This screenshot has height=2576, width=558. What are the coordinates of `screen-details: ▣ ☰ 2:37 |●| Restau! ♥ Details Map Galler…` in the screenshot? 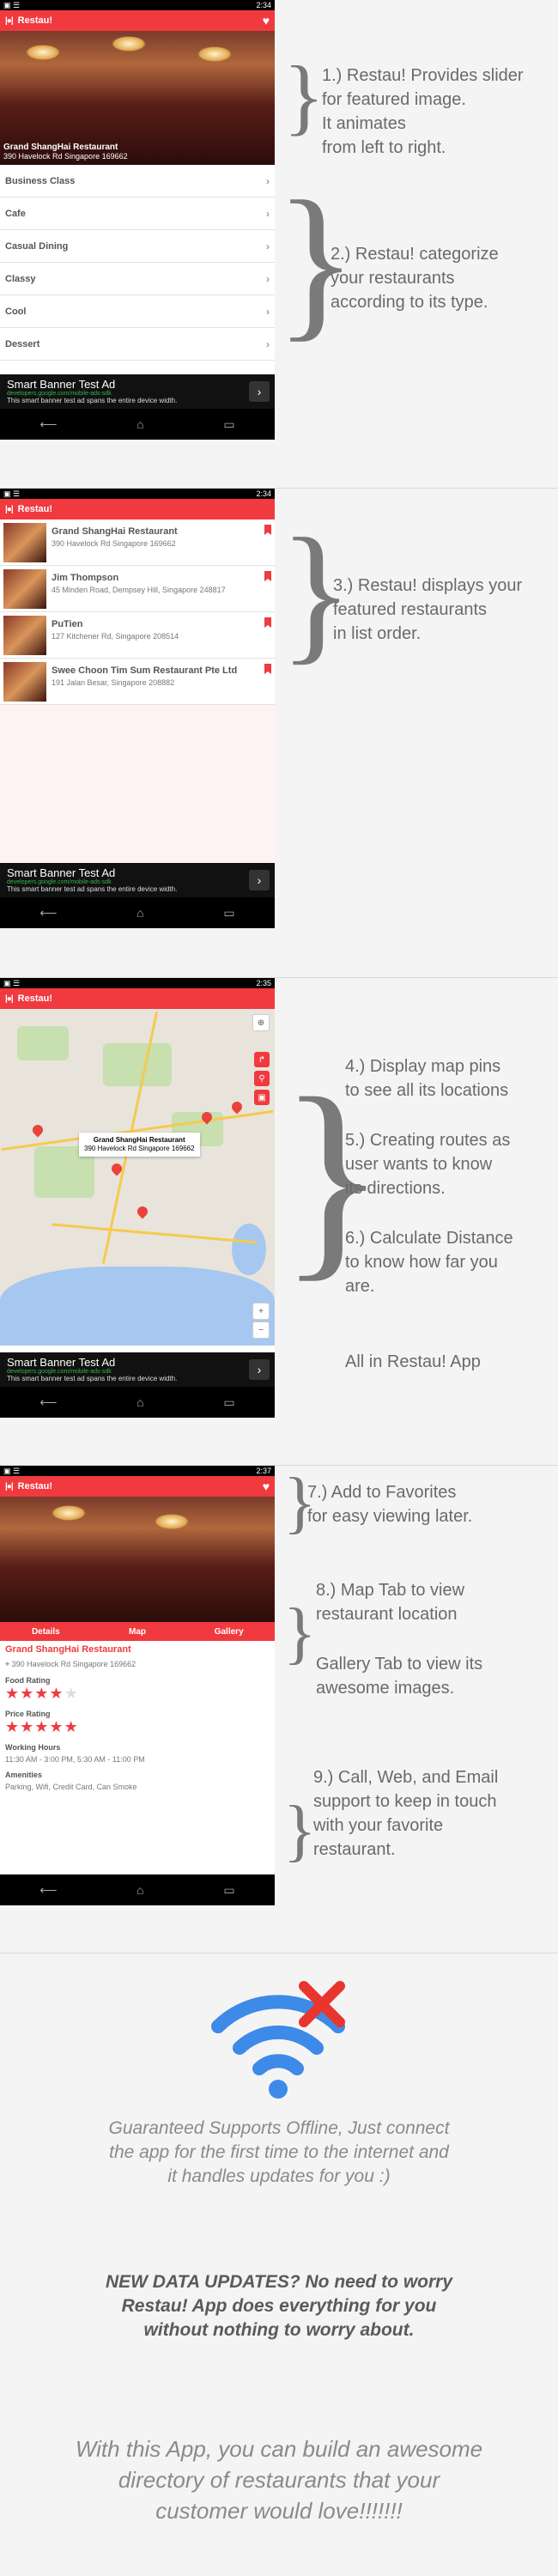 It's located at (137, 1686).